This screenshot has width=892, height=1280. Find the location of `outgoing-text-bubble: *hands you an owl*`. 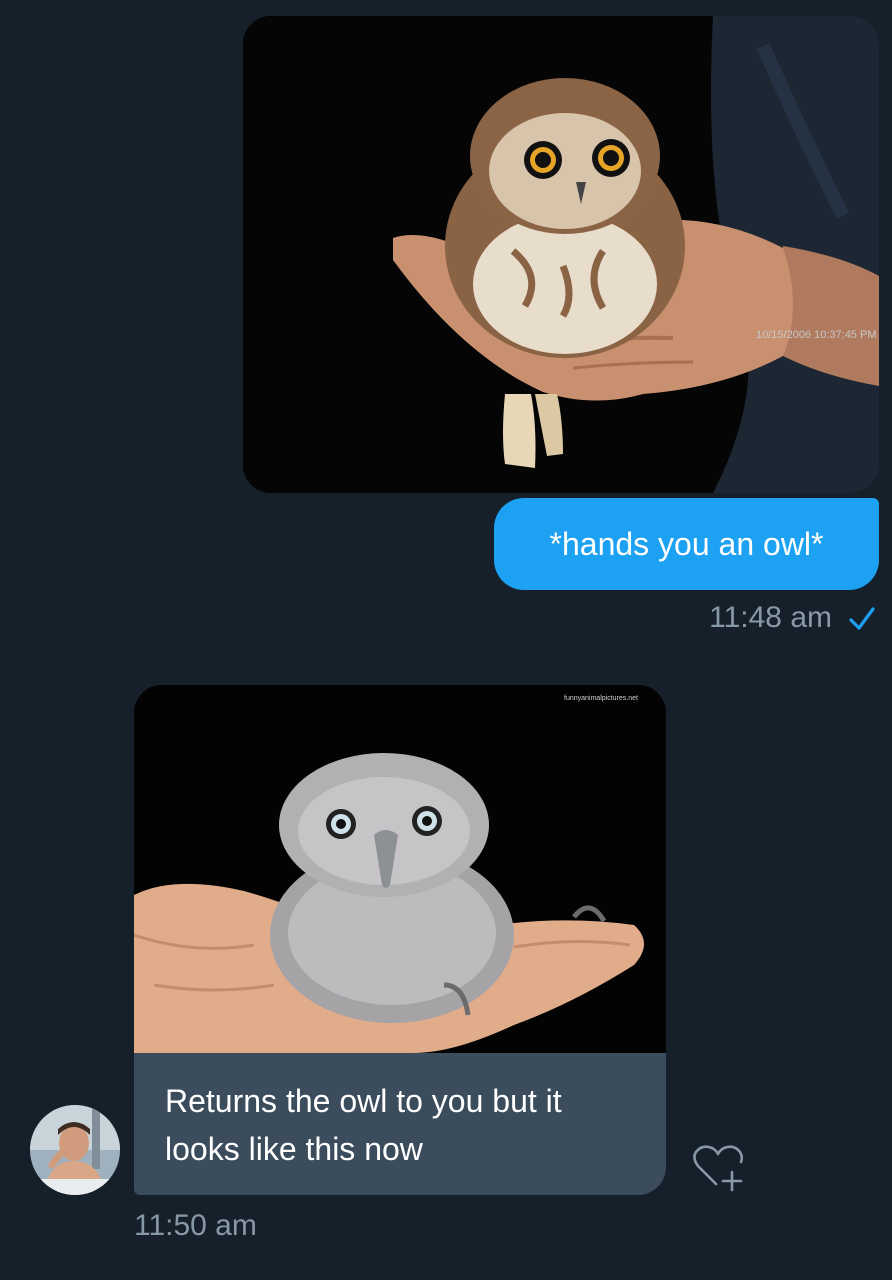

outgoing-text-bubble: *hands you an owl* is located at coordinates (686, 544).